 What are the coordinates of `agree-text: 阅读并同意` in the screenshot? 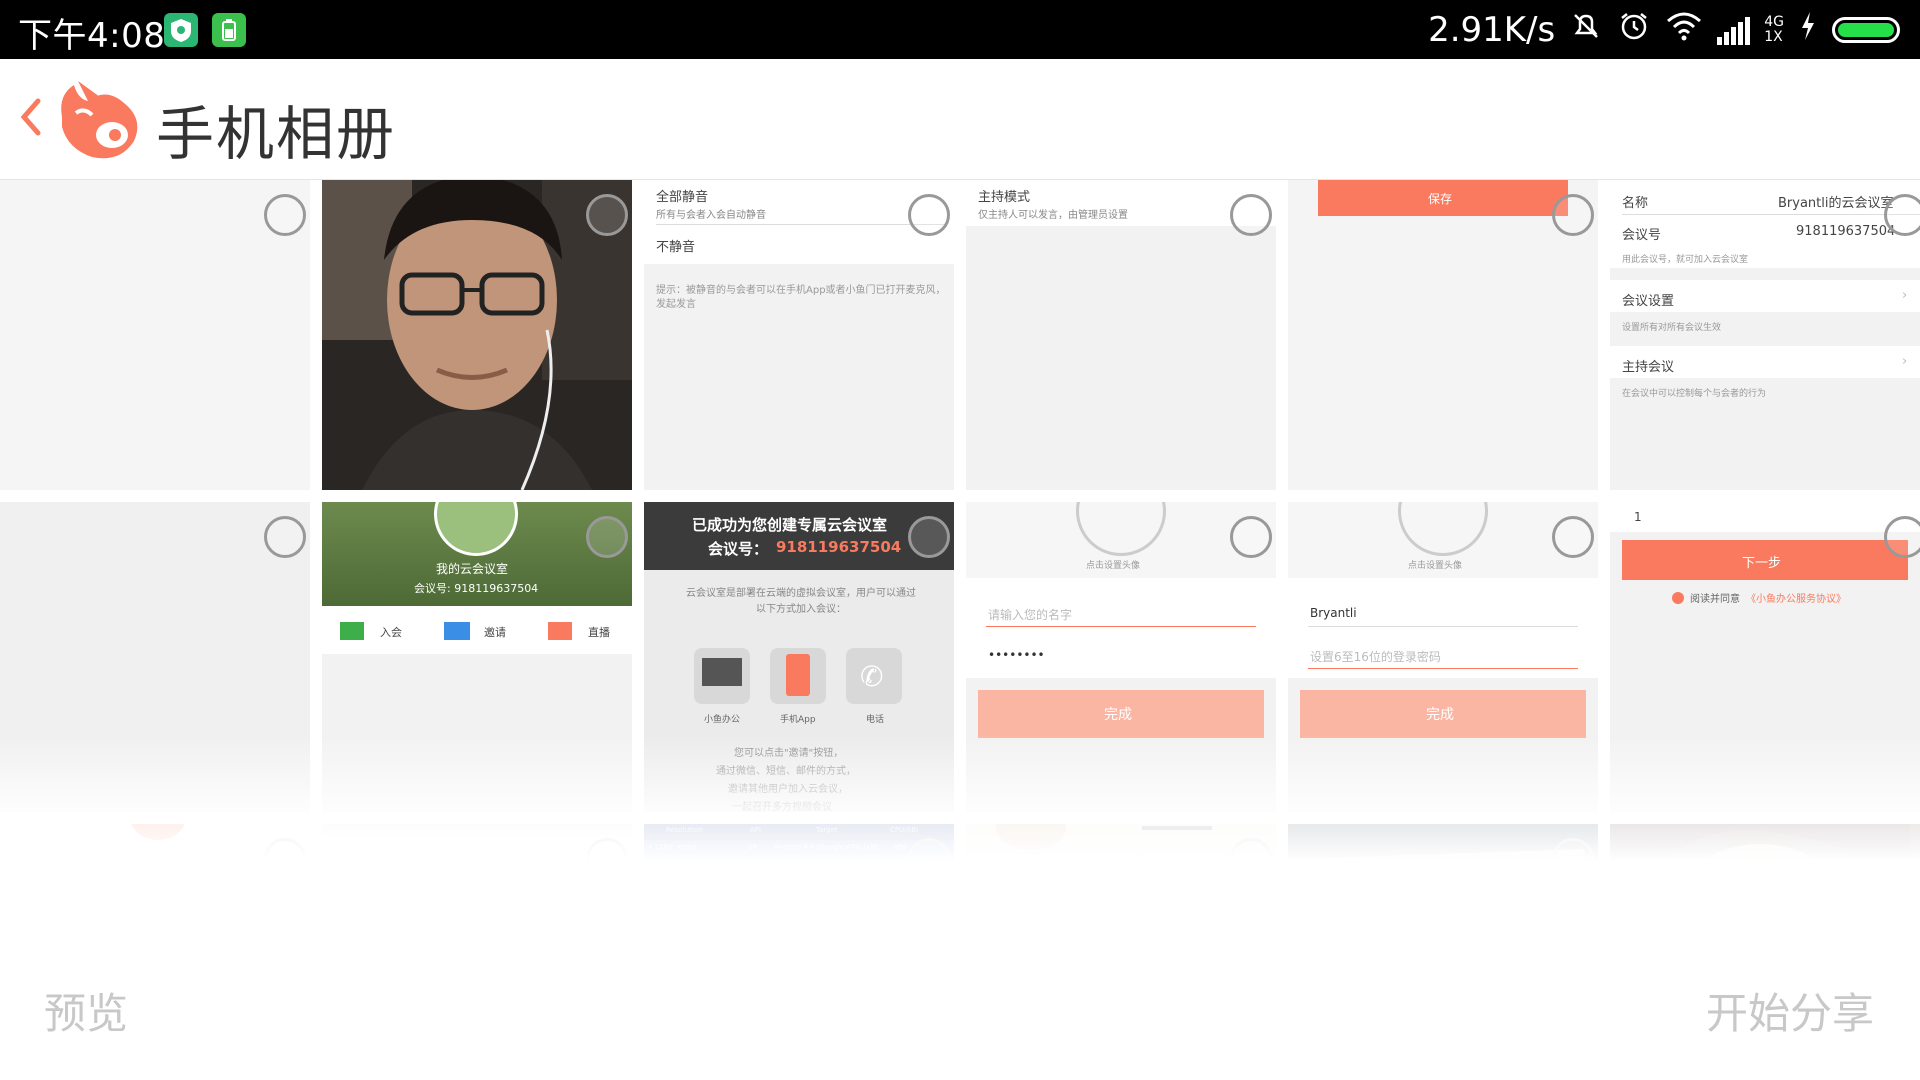 It's located at (1715, 599).